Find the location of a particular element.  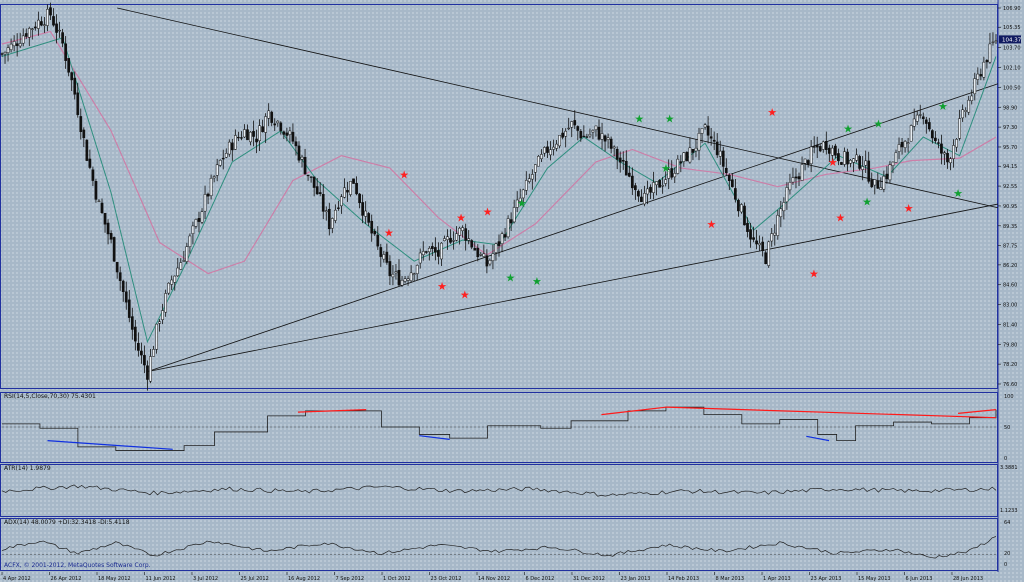

atr-bottom-value: 1.1233 is located at coordinates (1009, 511).